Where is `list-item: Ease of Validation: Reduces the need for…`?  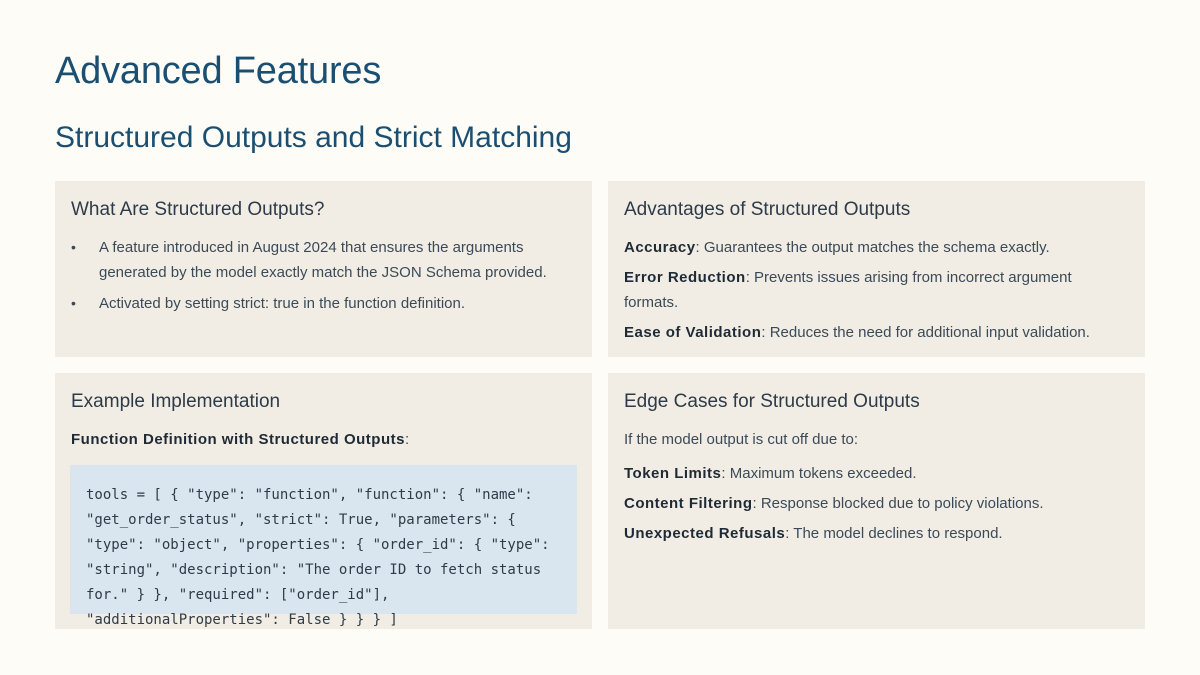 list-item: Ease of Validation: Reduces the need for… is located at coordinates (876, 332).